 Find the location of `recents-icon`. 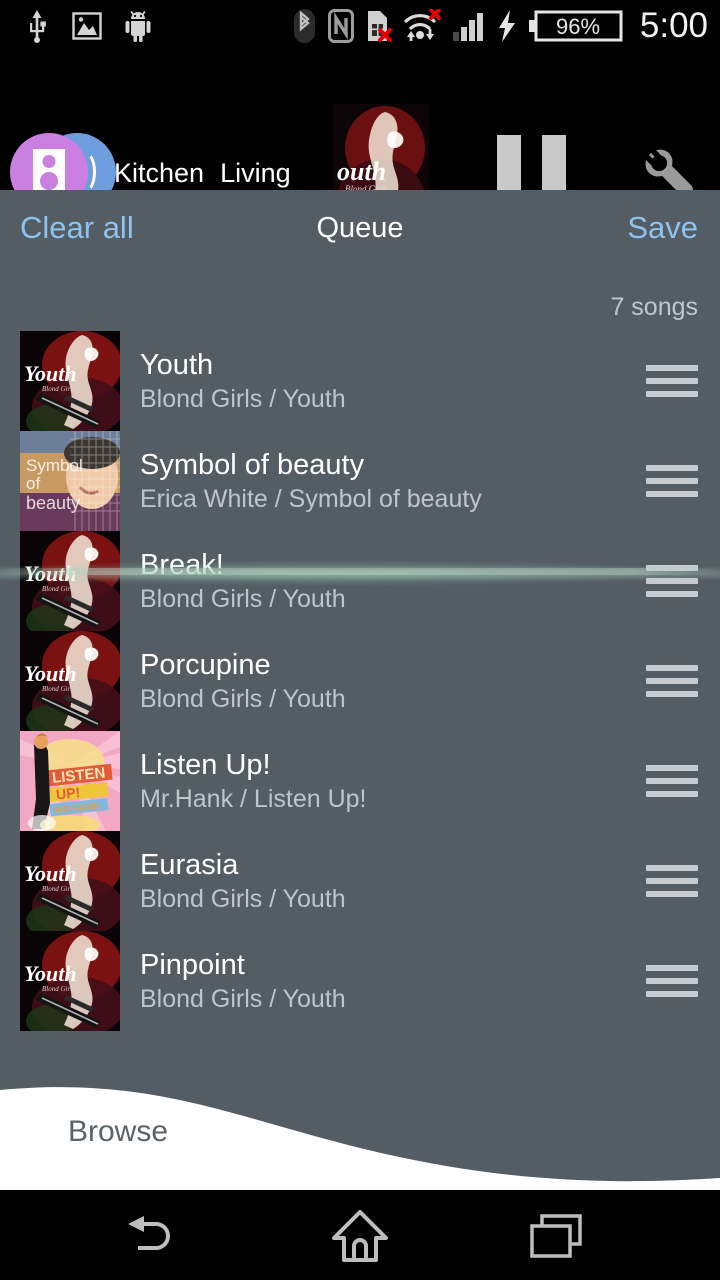

recents-icon is located at coordinates (556, 1236).